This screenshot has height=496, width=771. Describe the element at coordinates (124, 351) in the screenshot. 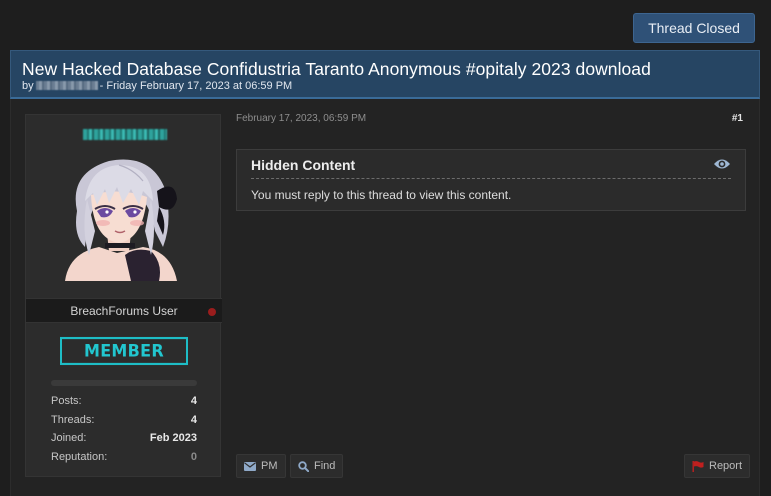

I see `member-badge: MEMBER` at that location.